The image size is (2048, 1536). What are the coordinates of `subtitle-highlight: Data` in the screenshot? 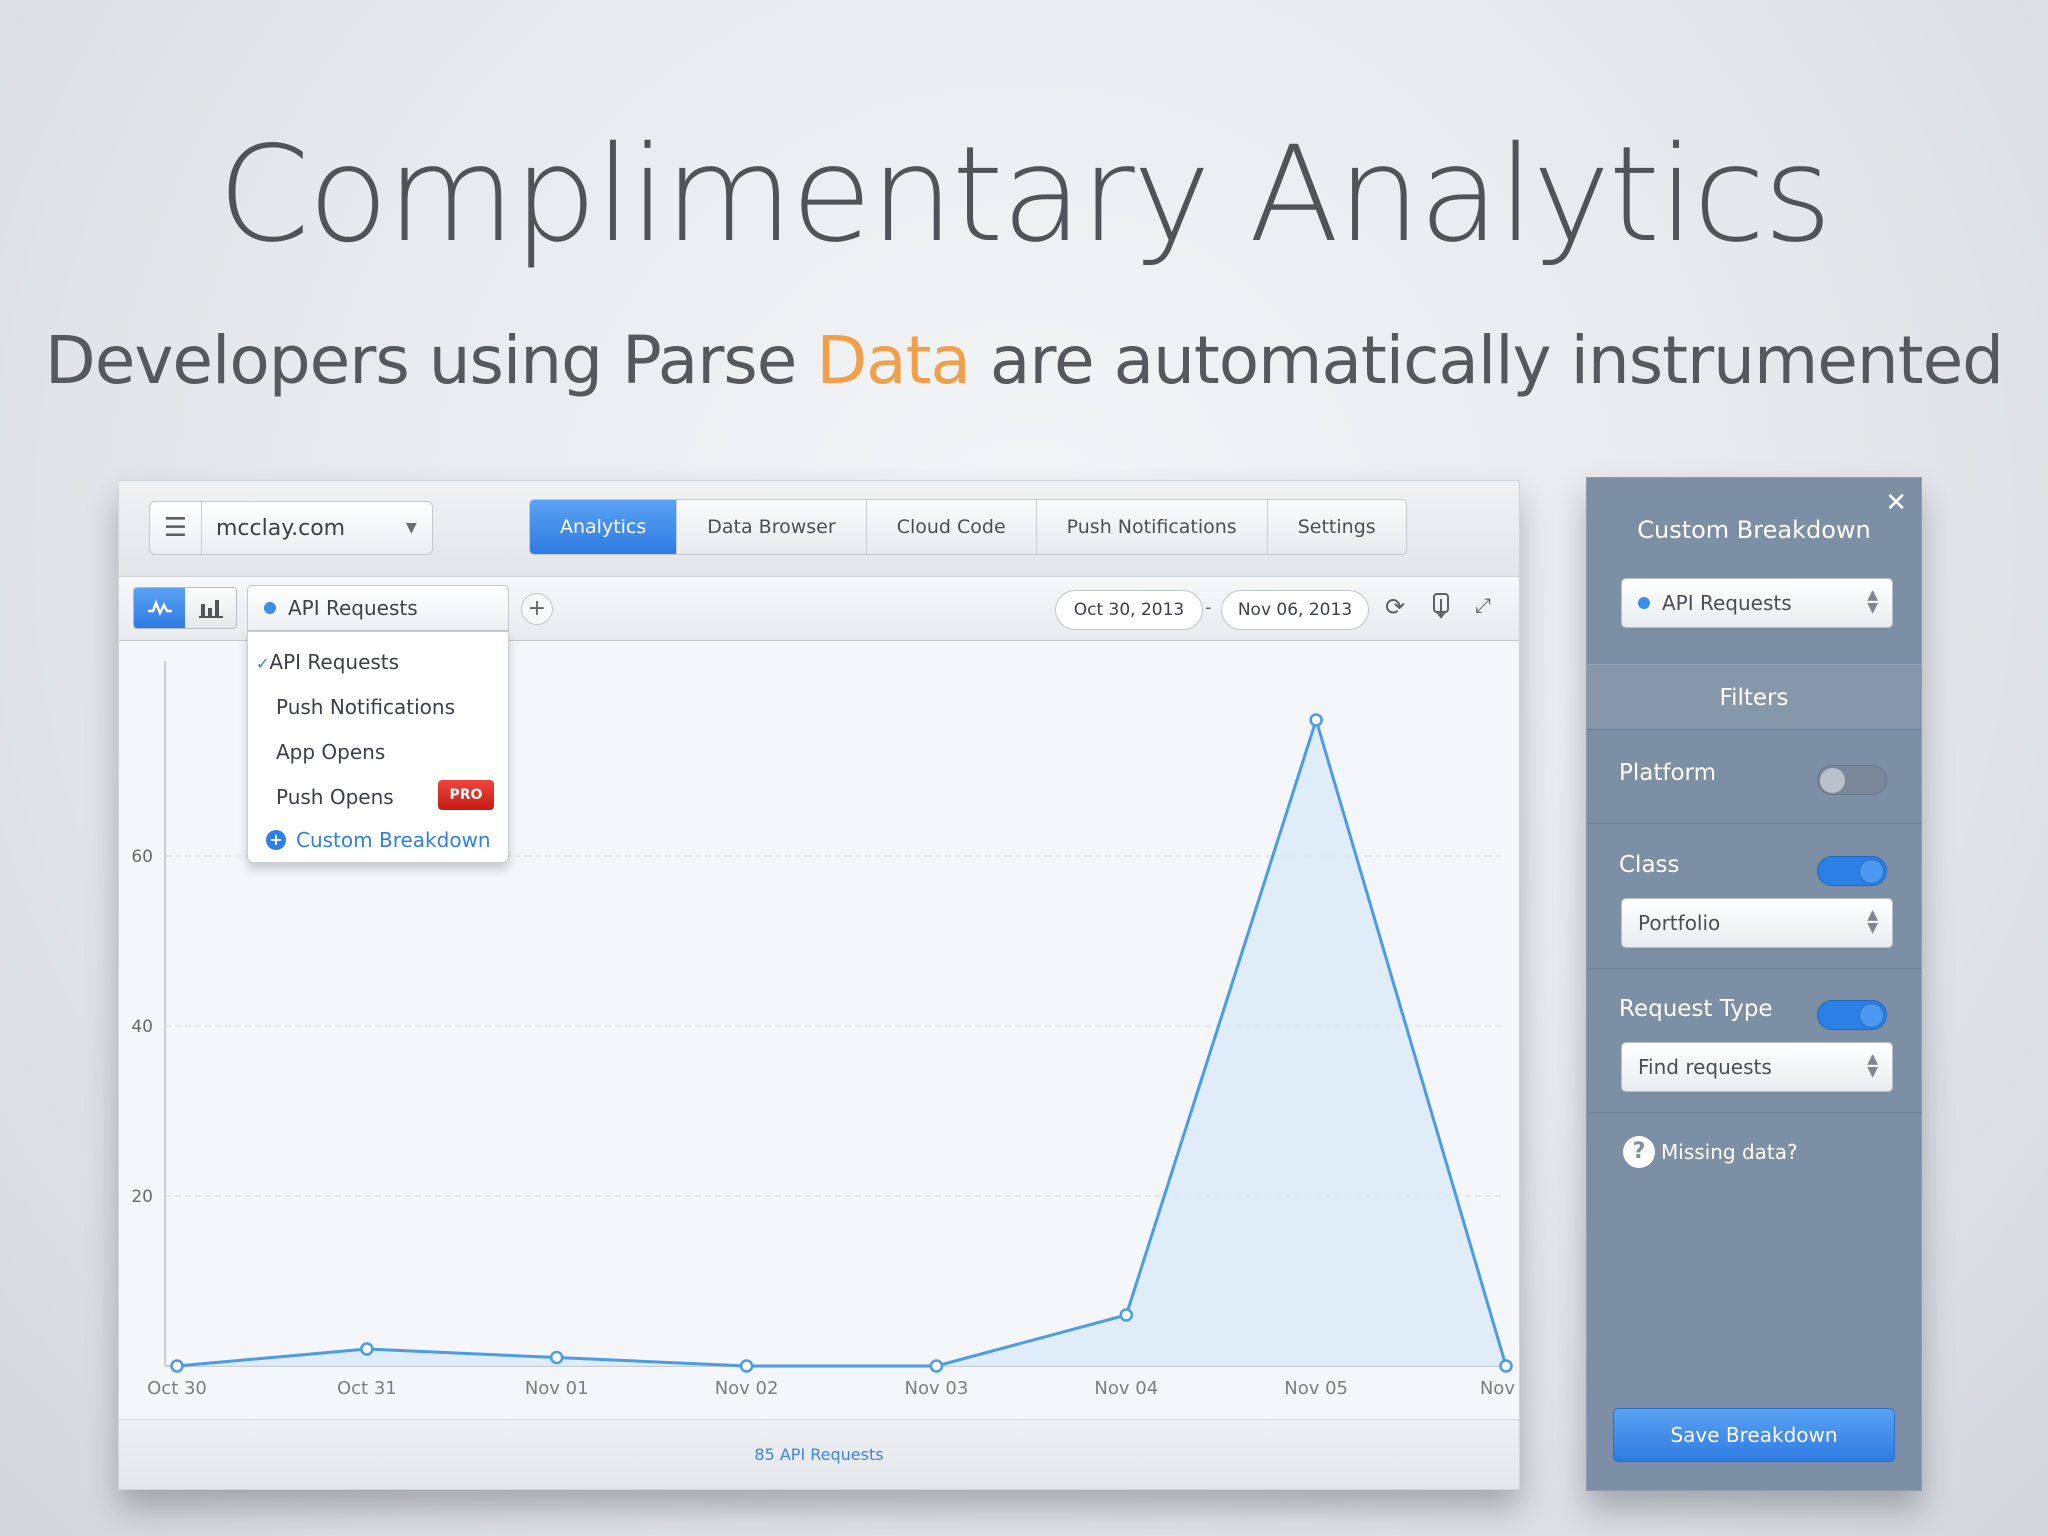 It's located at (893, 360).